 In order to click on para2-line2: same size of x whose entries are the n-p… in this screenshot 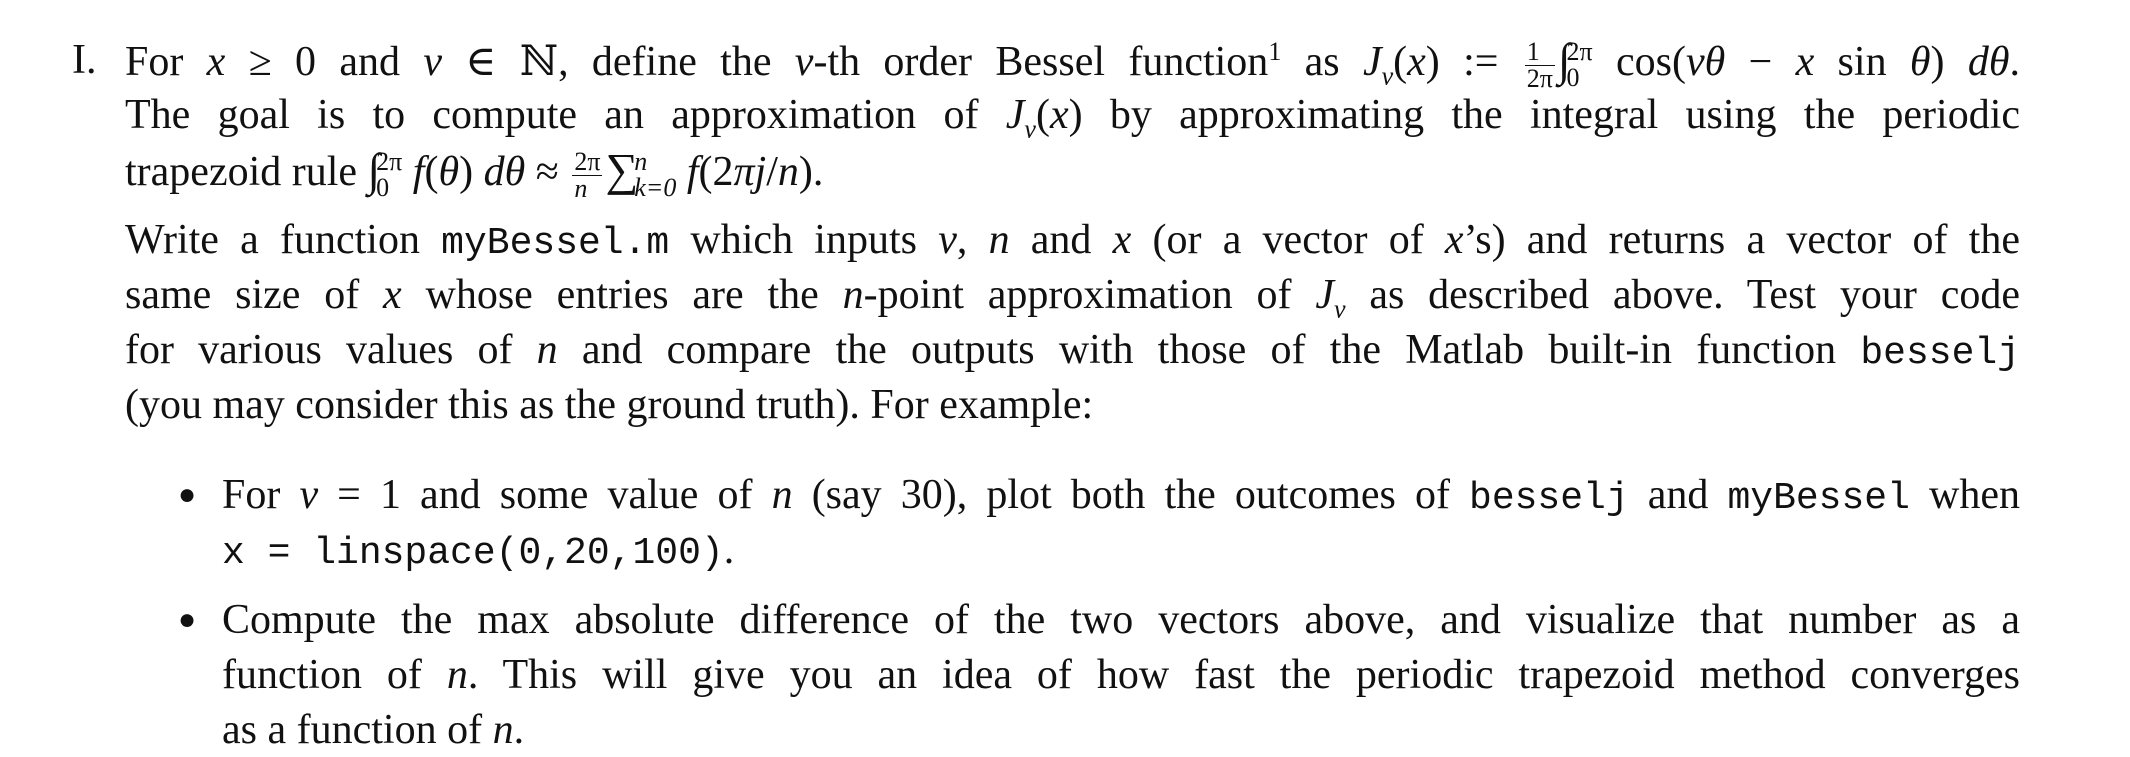, I will do `click(1072, 298)`.